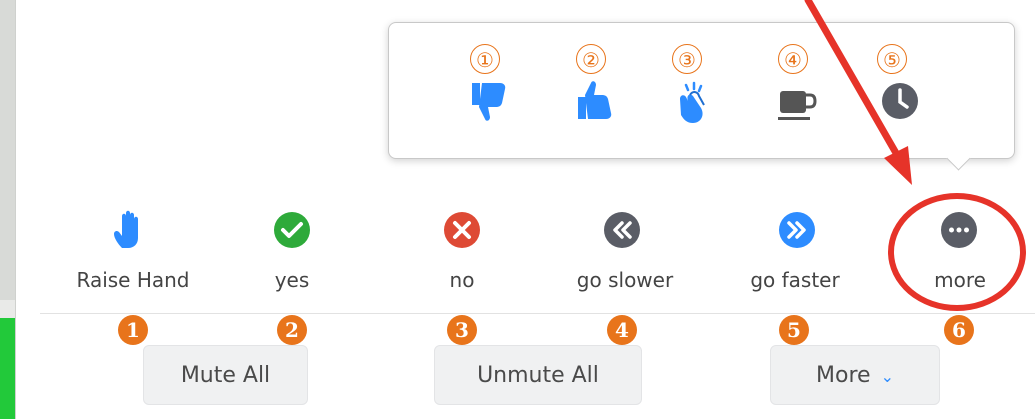 The width and height of the screenshot is (1035, 419). I want to click on check-icon, so click(292, 230).